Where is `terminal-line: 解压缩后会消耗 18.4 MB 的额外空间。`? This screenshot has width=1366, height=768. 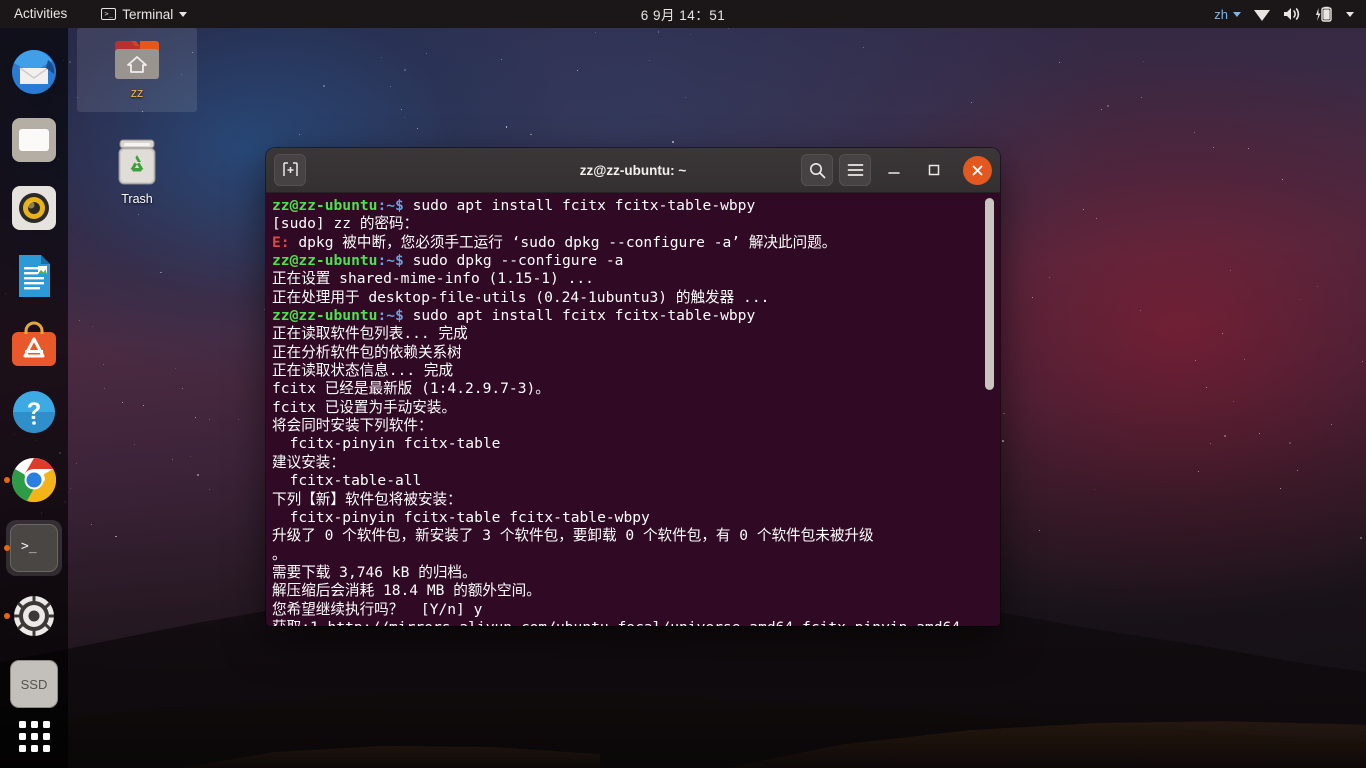
terminal-line: 解压缩后会消耗 18.4 MB 的额外空间。 is located at coordinates (406, 591).